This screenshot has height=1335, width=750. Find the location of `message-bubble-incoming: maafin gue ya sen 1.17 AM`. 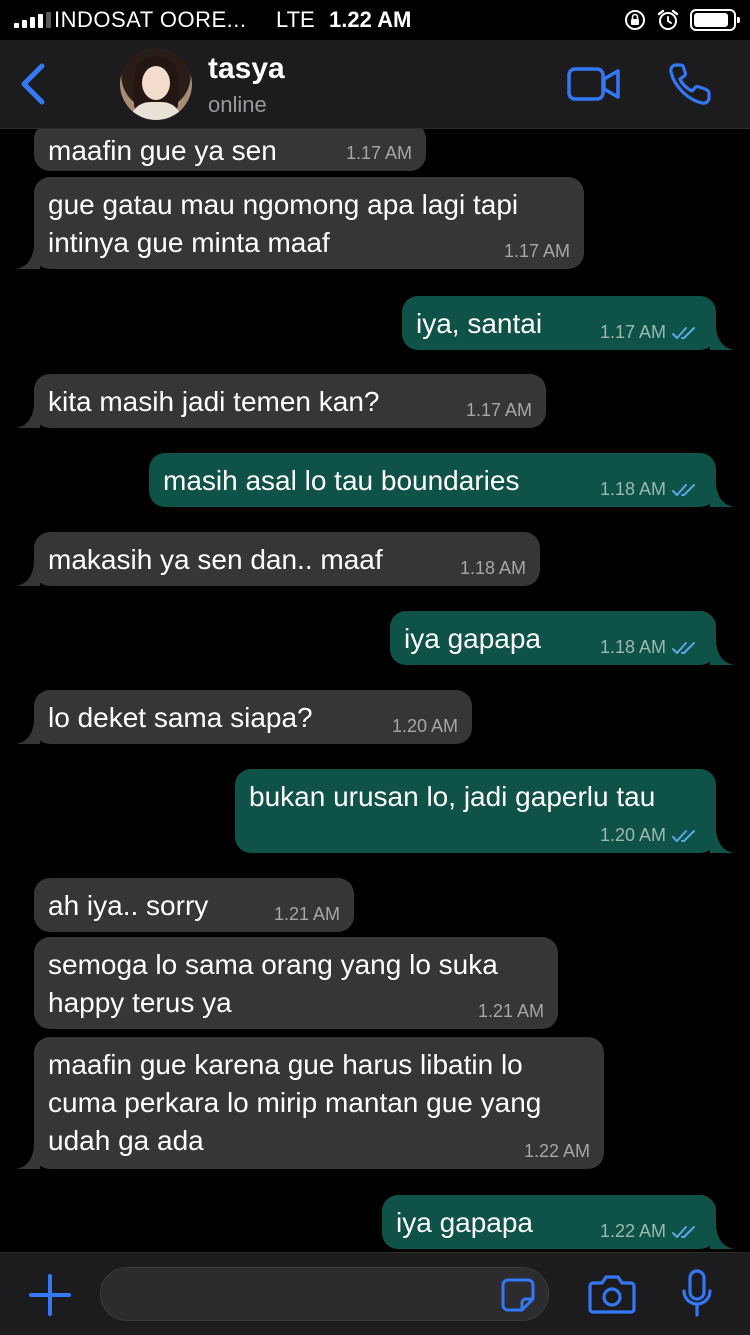

message-bubble-incoming: maafin gue ya sen 1.17 AM is located at coordinates (230, 150).